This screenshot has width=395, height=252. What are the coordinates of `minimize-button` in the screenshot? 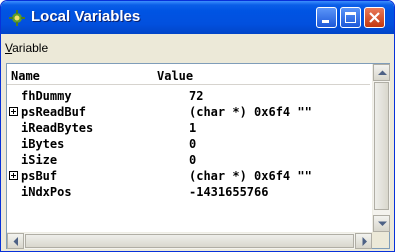 It's located at (326, 17).